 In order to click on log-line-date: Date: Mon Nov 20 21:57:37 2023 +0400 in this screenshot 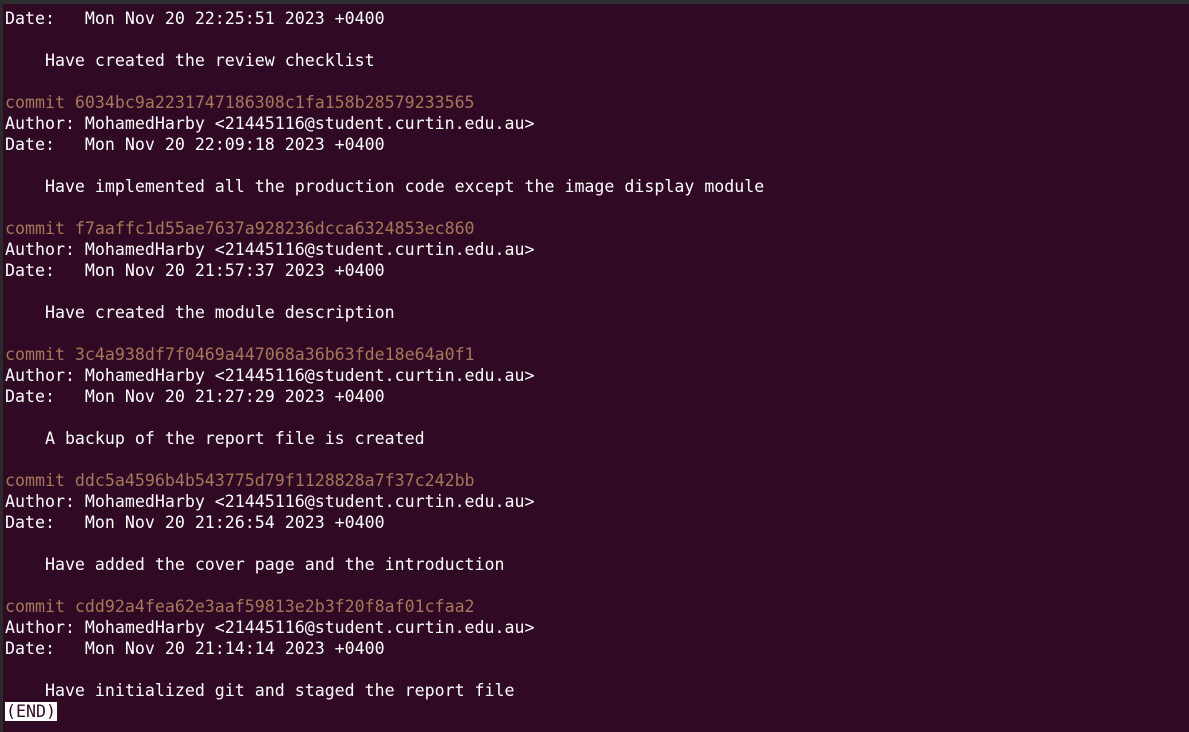, I will do `click(195, 270)`.